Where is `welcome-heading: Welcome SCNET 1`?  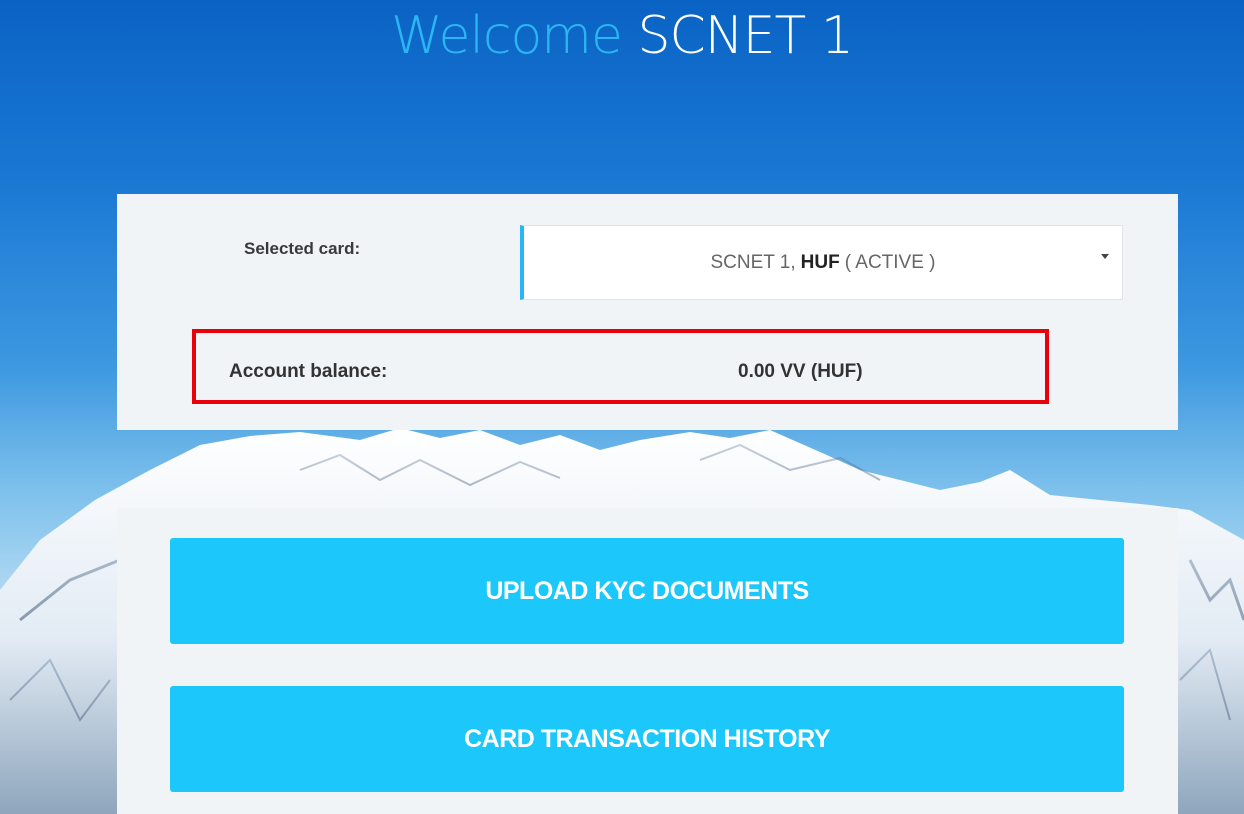 welcome-heading: Welcome SCNET 1 is located at coordinates (622, 36).